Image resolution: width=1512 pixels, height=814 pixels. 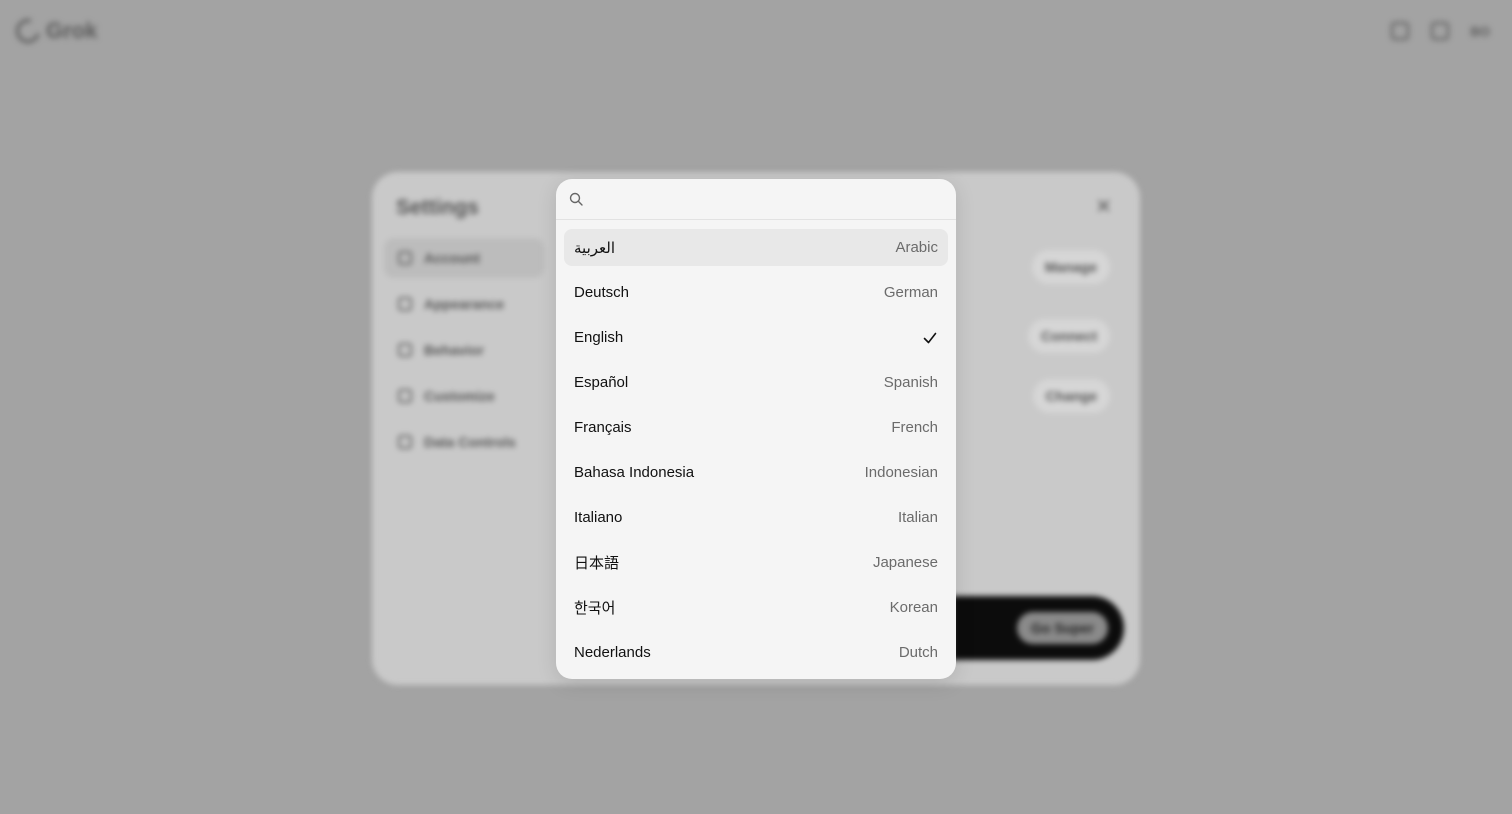 I want to click on sidebar-item-label: Data Controls, so click(x=470, y=442).